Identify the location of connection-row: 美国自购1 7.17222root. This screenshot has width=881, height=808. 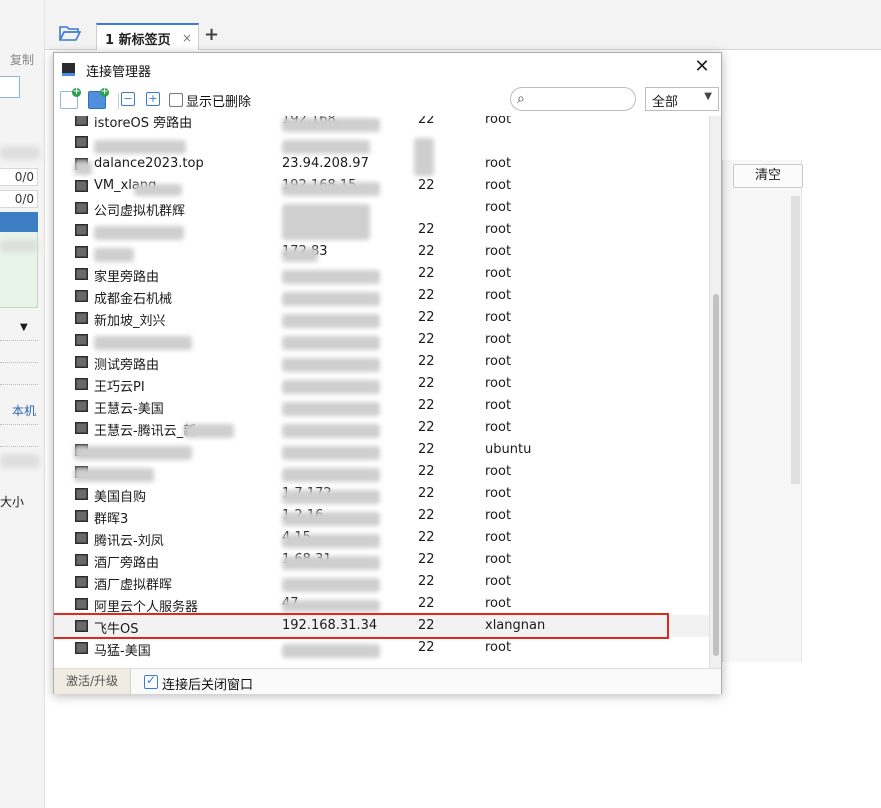
(381, 494).